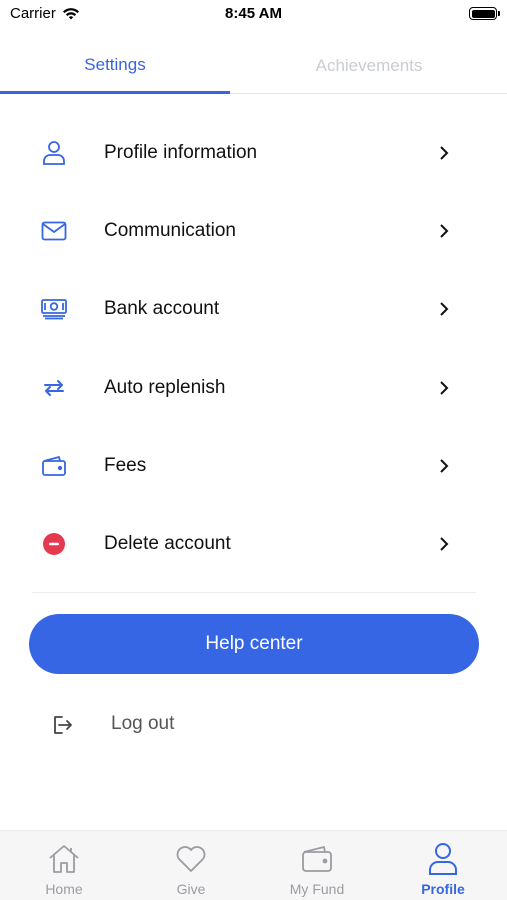 The image size is (507, 900). Describe the element at coordinates (167, 544) in the screenshot. I see `menu-item-label: Delete account` at that location.